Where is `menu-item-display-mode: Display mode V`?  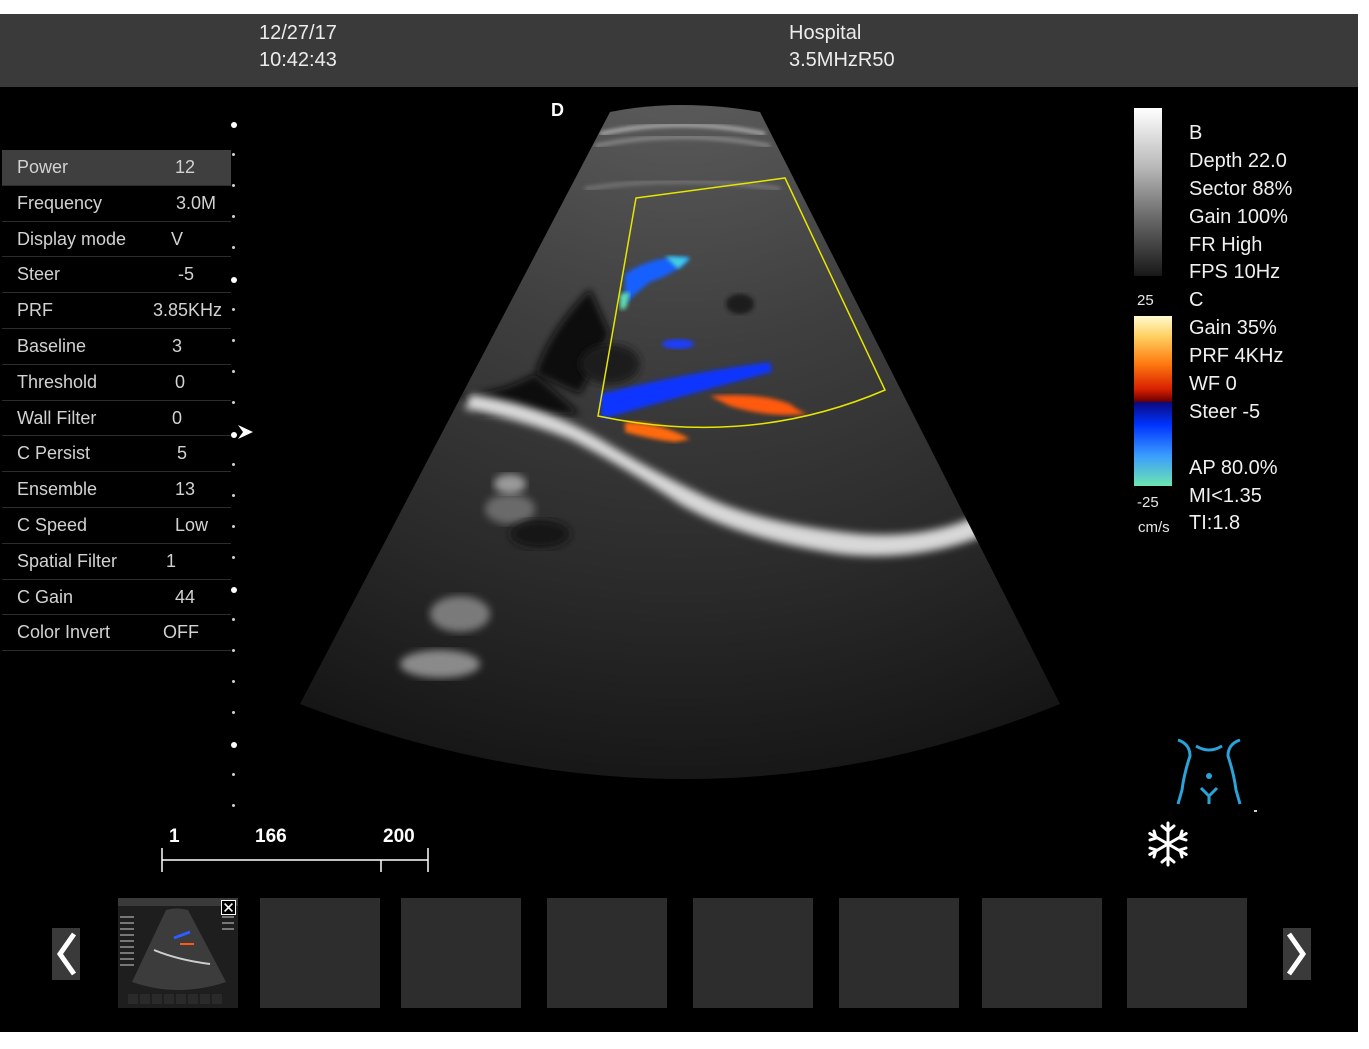
menu-item-display-mode: Display mode V is located at coordinates (116, 240).